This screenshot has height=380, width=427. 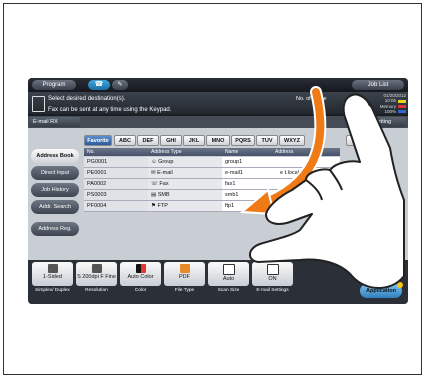 I want to click on tab-wxyz: WXYZ, so click(x=292, y=140).